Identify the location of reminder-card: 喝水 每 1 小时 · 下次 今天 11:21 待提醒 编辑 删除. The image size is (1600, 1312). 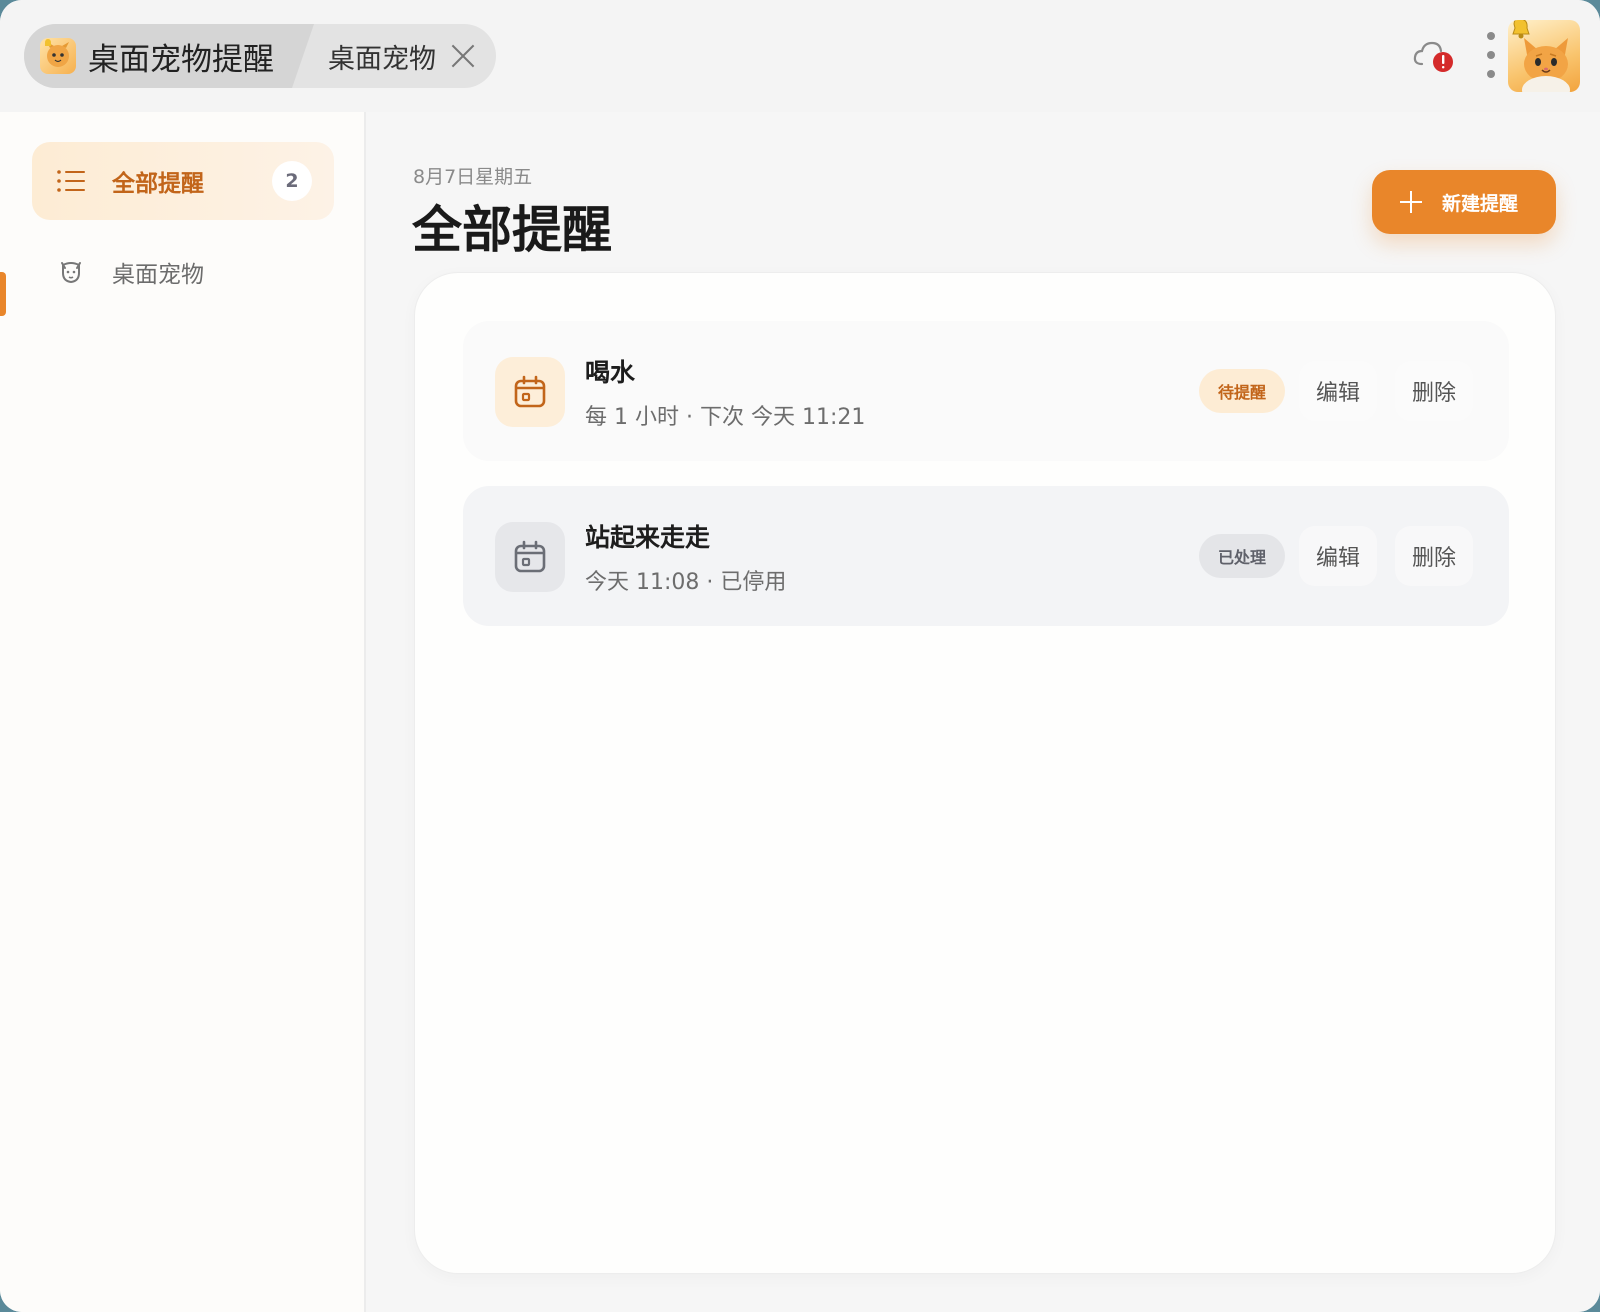
(986, 391).